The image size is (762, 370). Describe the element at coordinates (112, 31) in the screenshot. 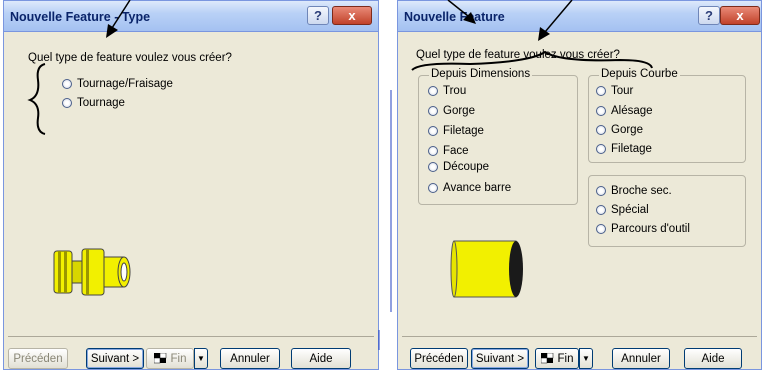

I see `arrow-head-icon` at that location.